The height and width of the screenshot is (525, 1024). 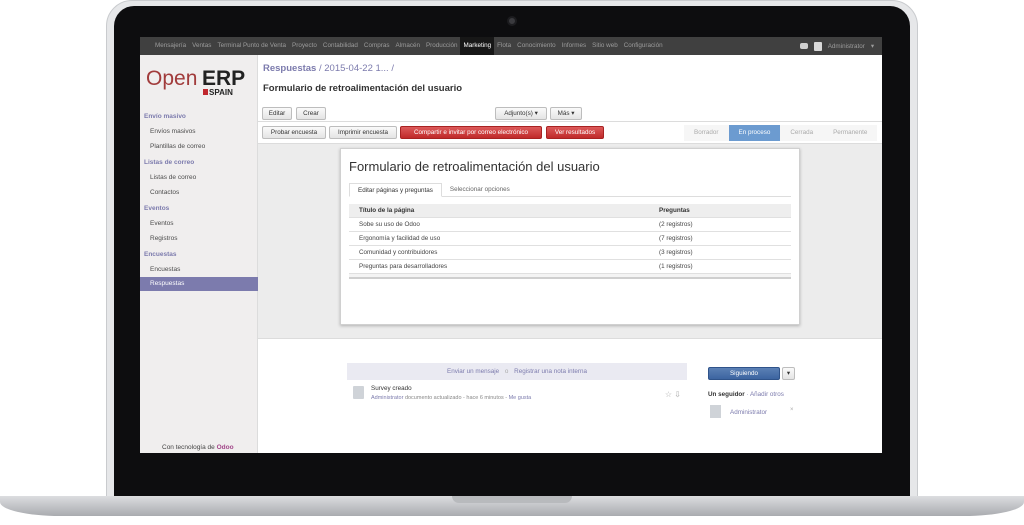 What do you see at coordinates (289, 68) in the screenshot?
I see `breadcrumb-root: Respuestas` at bounding box center [289, 68].